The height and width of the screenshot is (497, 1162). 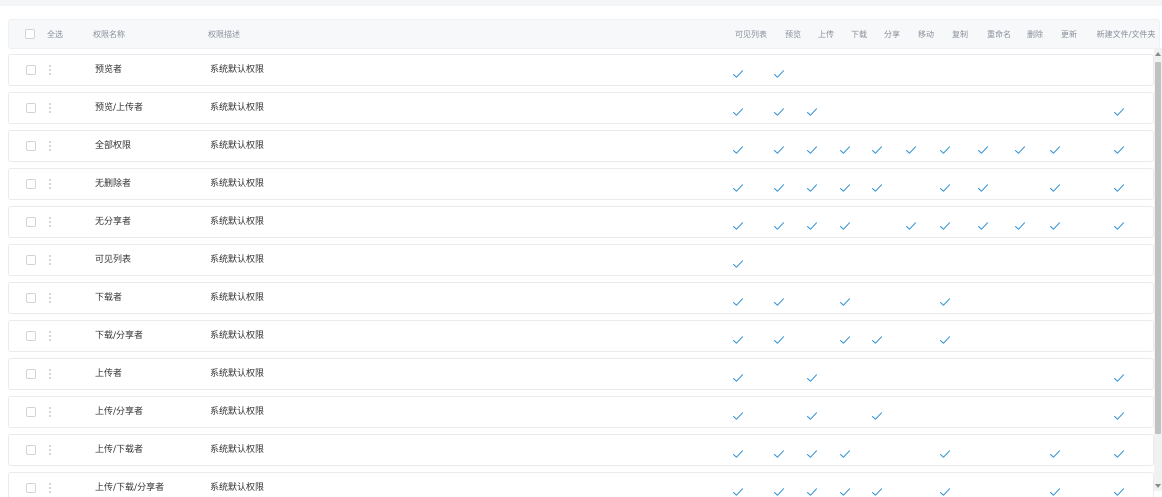 I want to click on table-row: 上传/下载者 系统默认权限, so click(x=581, y=450).